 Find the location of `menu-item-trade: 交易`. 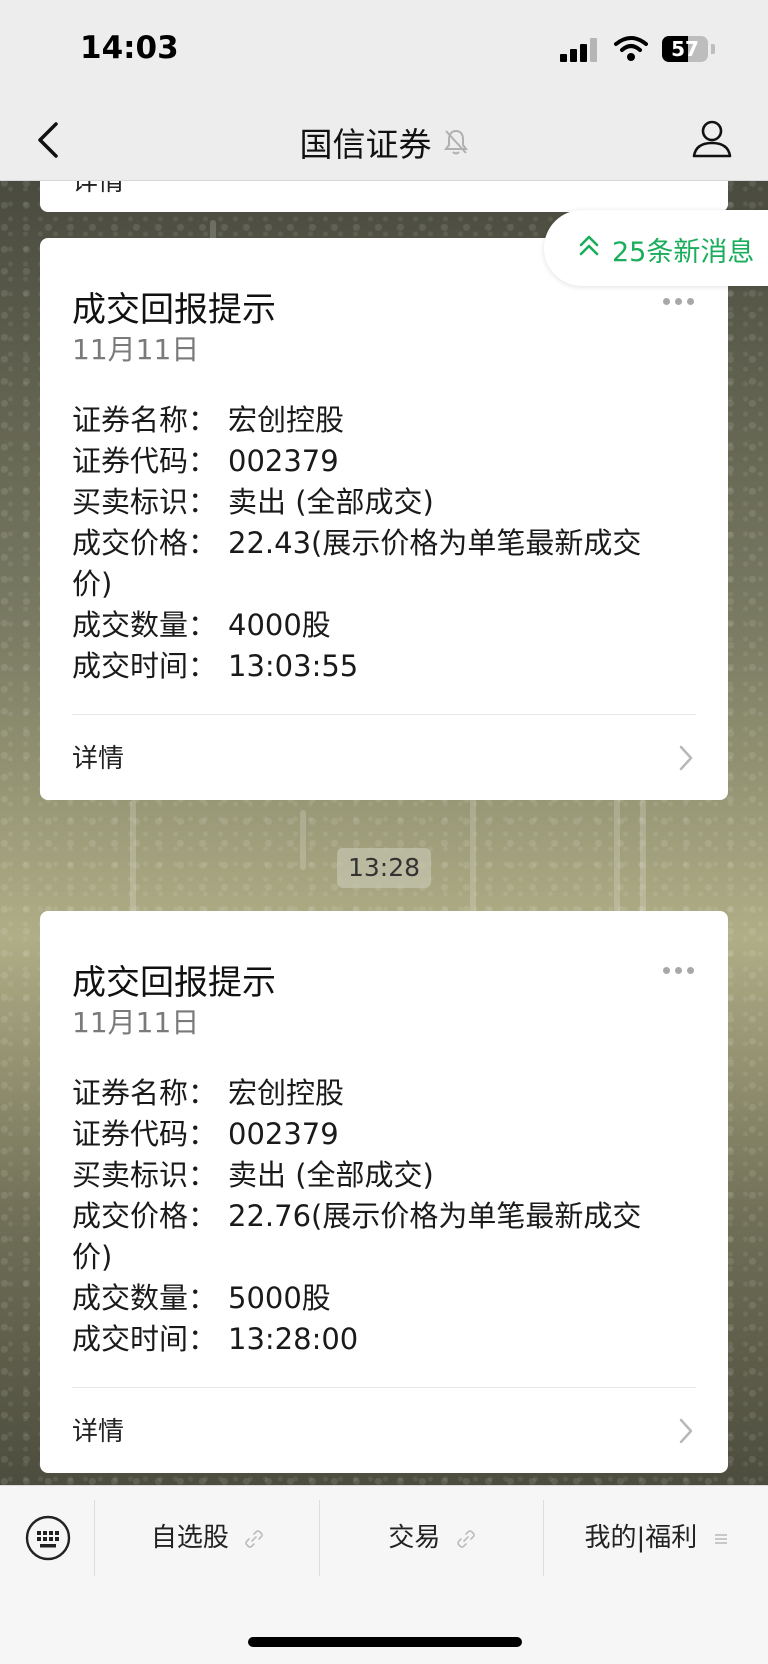

menu-item-trade: 交易 is located at coordinates (431, 1538).